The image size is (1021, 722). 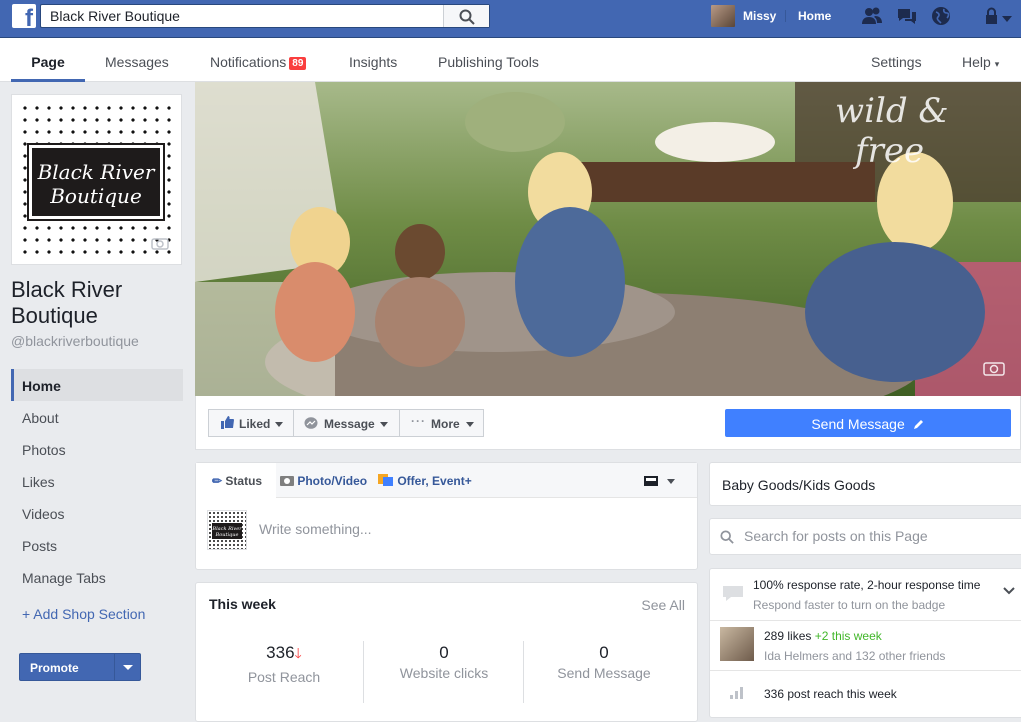 I want to click on stat-post-reach: 336🡓 Post Reach, so click(x=284, y=664).